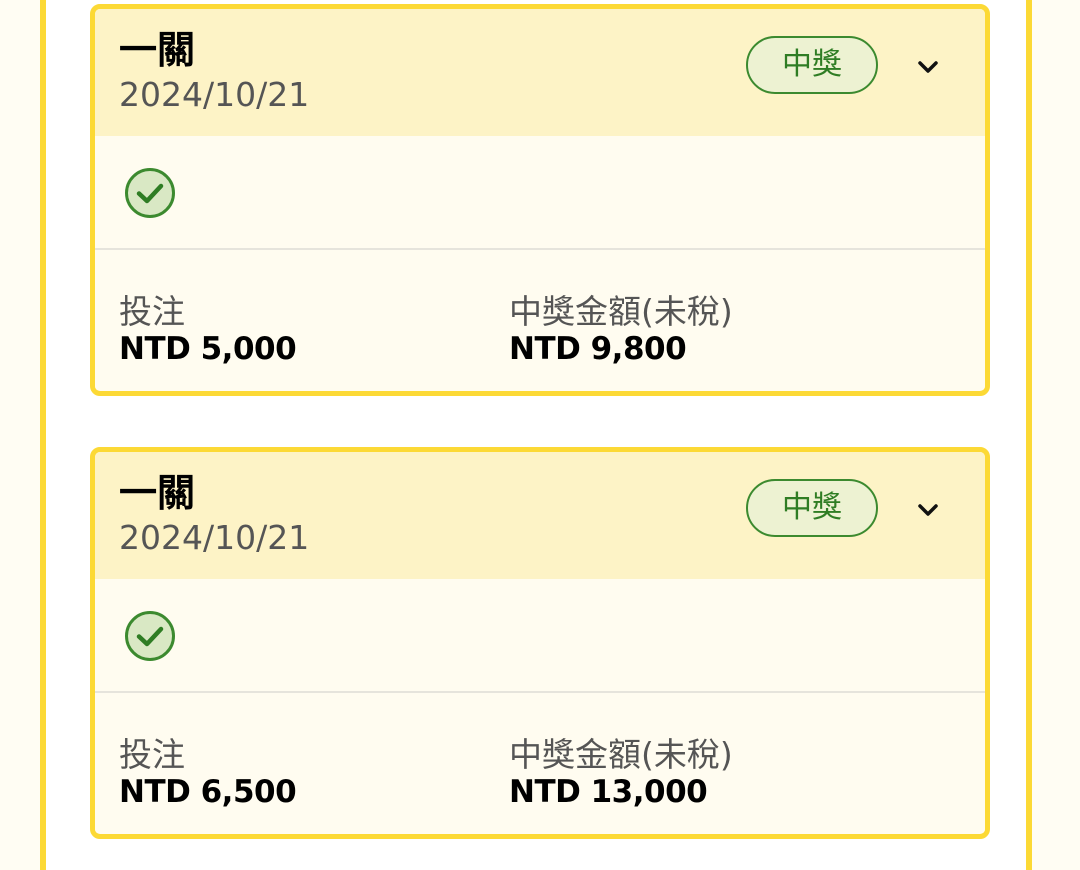  I want to click on payout-value: NTD 9,800, so click(598, 349).